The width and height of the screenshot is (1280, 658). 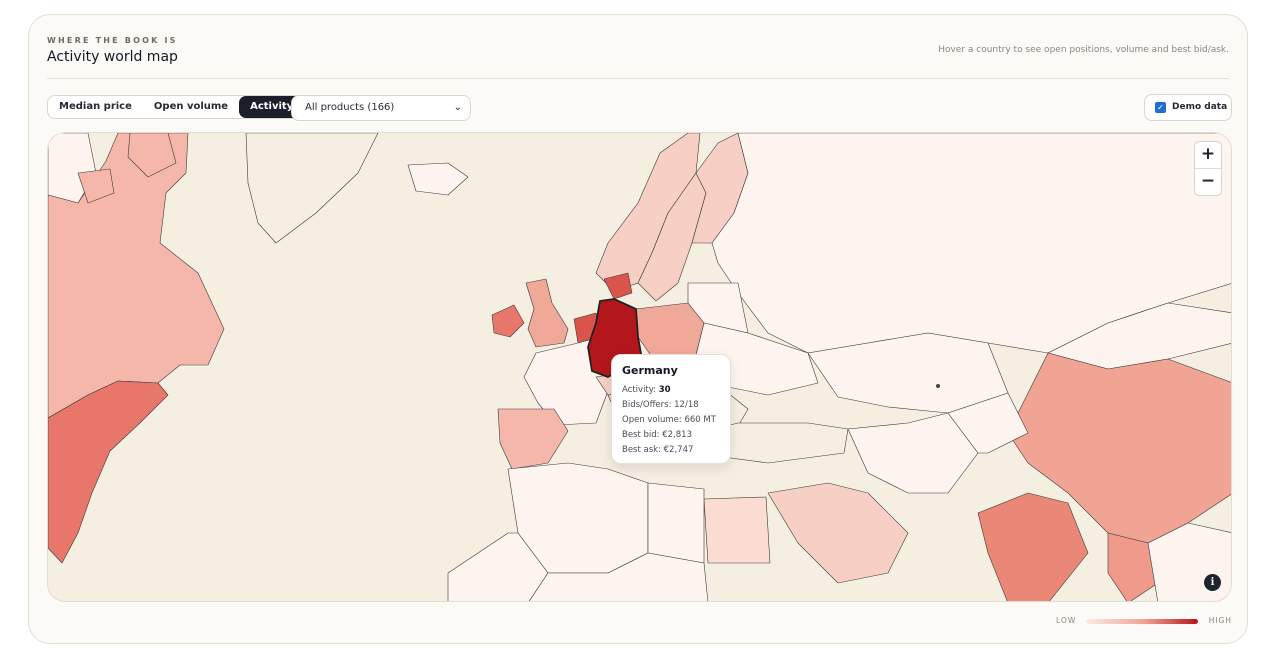 What do you see at coordinates (1220, 620) in the screenshot?
I see `legend-high-label: HIGH` at bounding box center [1220, 620].